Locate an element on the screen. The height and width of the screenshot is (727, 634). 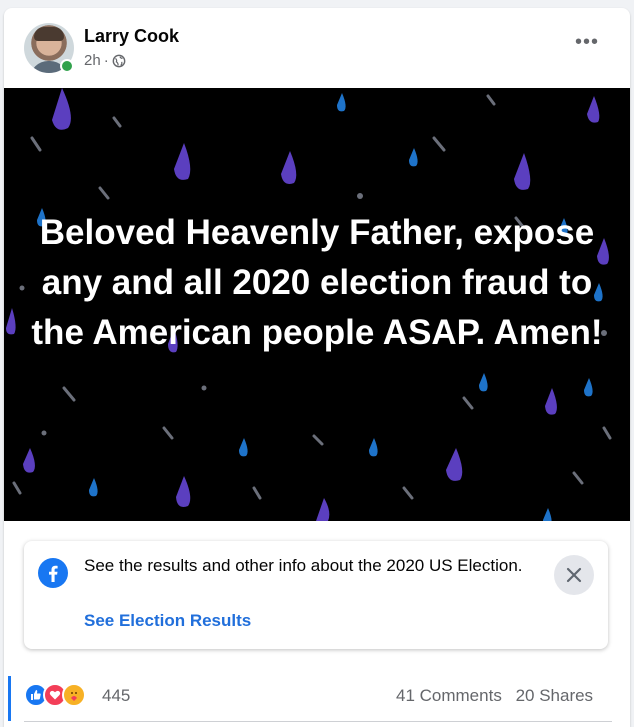
footer-divider is located at coordinates (318, 721).